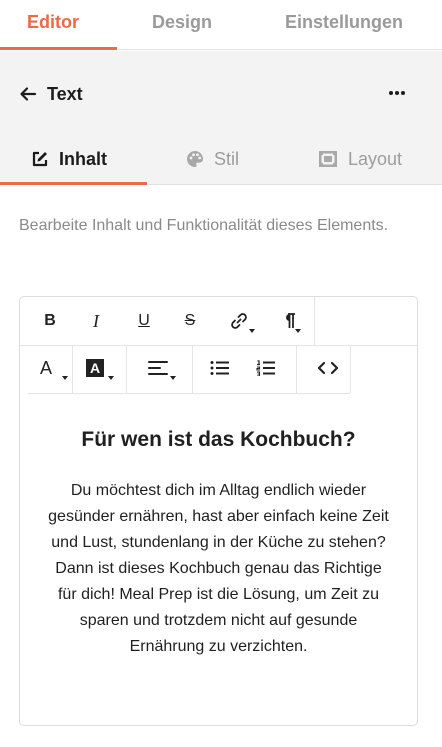 This screenshot has height=747, width=442. What do you see at coordinates (182, 22) in the screenshot?
I see `tab-design: Design` at bounding box center [182, 22].